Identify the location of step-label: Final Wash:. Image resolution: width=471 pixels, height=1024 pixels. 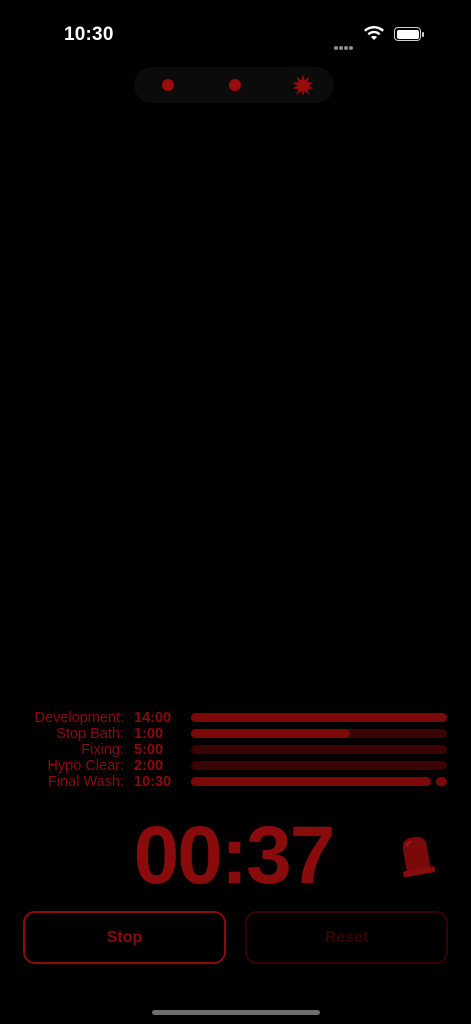
(85, 782).